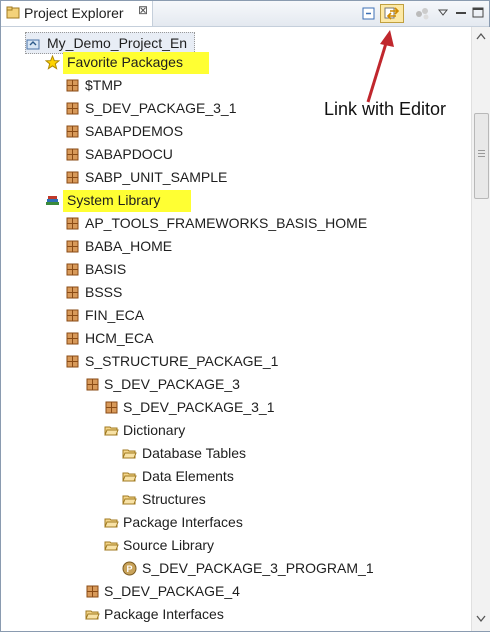  I want to click on tree-item-label: BABA_HOME, so click(129, 246).